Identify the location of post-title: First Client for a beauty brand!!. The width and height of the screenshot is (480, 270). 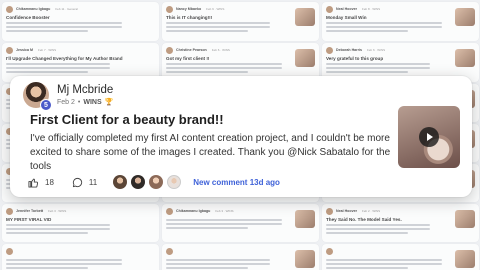
(127, 119).